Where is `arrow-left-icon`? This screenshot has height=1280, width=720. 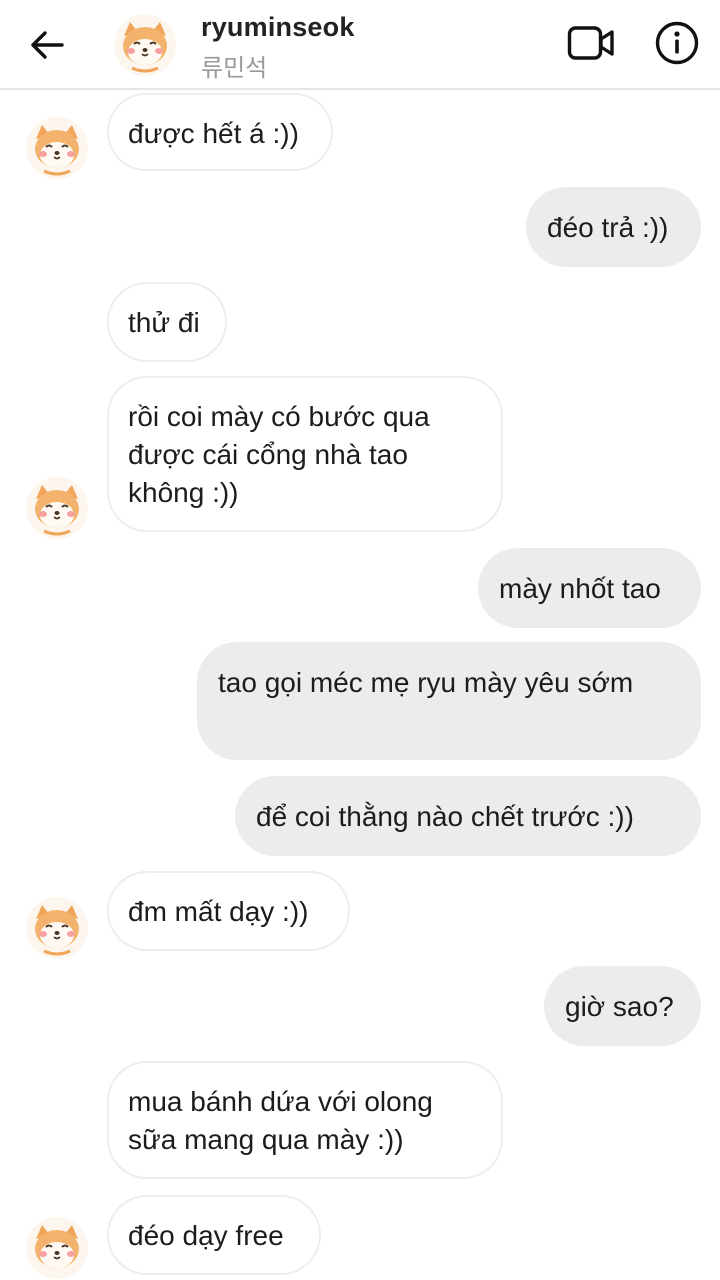
arrow-left-icon is located at coordinates (47, 45).